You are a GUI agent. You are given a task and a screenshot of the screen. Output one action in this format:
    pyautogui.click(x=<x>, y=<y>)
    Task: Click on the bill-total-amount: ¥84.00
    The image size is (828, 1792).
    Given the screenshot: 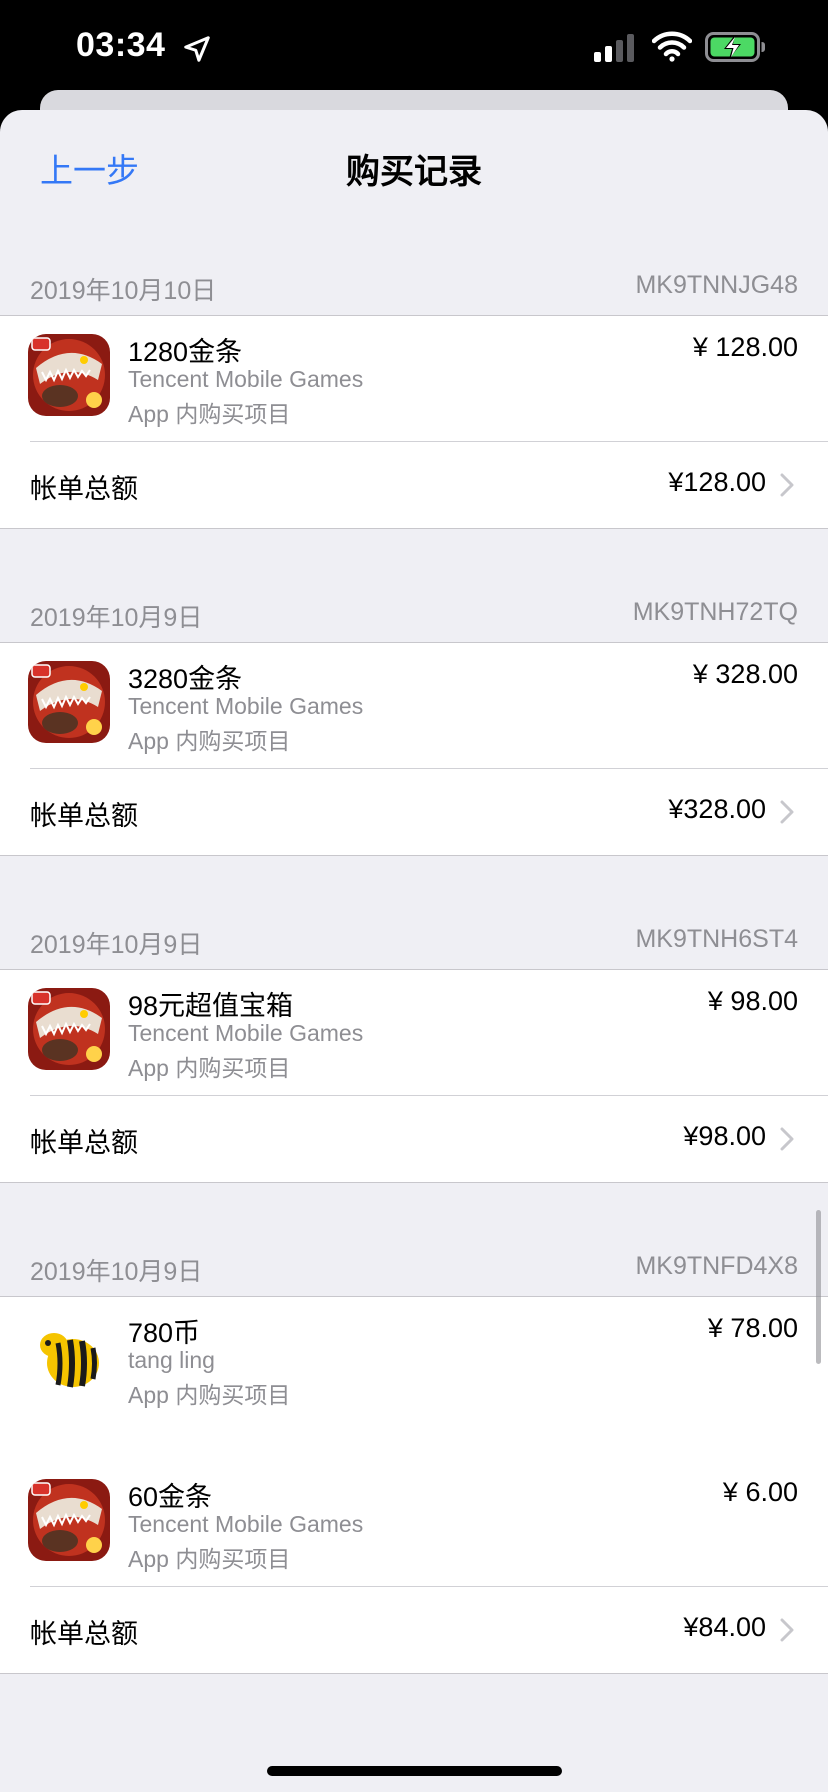 What is the action you would take?
    pyautogui.click(x=724, y=1627)
    